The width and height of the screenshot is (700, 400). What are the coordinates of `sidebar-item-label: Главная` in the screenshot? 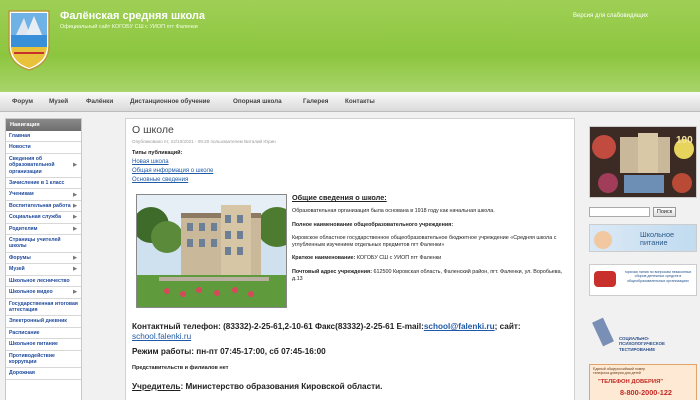 It's located at (20, 136).